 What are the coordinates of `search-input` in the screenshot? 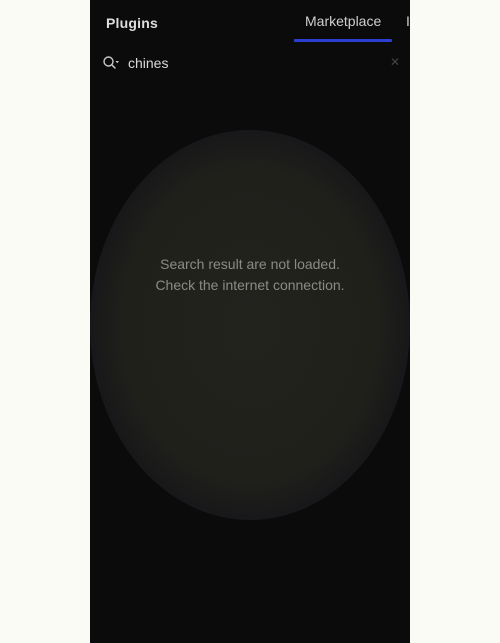 It's located at (252, 63).